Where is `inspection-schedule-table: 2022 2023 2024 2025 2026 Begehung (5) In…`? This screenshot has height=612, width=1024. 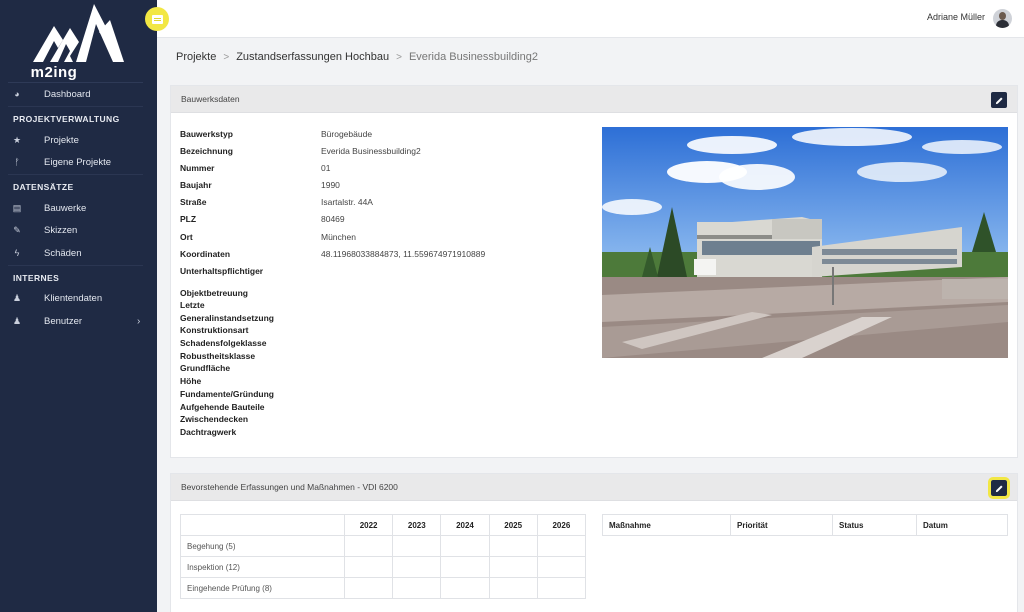
inspection-schedule-table: 2022 2023 2024 2025 2026 Begehung (5) In… is located at coordinates (383, 556).